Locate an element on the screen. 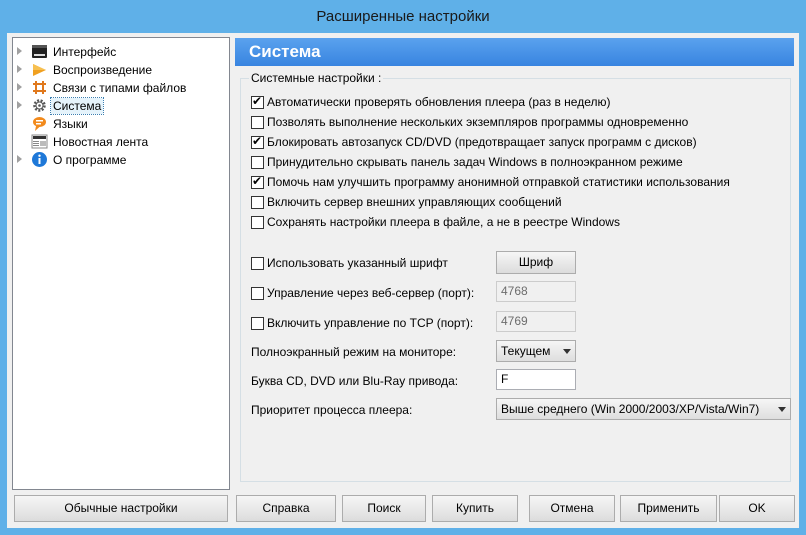 This screenshot has height=535, width=806. play-icon is located at coordinates (39, 70).